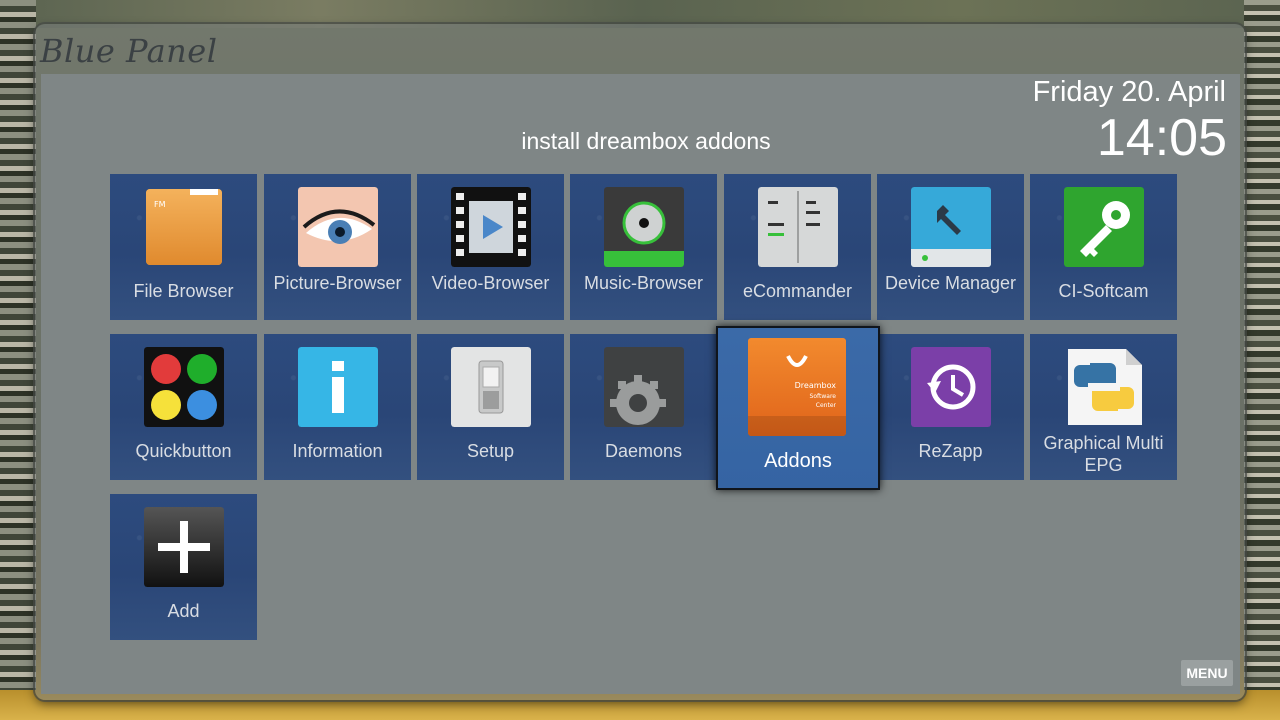 Image resolution: width=1280 pixels, height=720 pixels. What do you see at coordinates (1207, 673) in the screenshot?
I see `menu-button: MENU` at bounding box center [1207, 673].